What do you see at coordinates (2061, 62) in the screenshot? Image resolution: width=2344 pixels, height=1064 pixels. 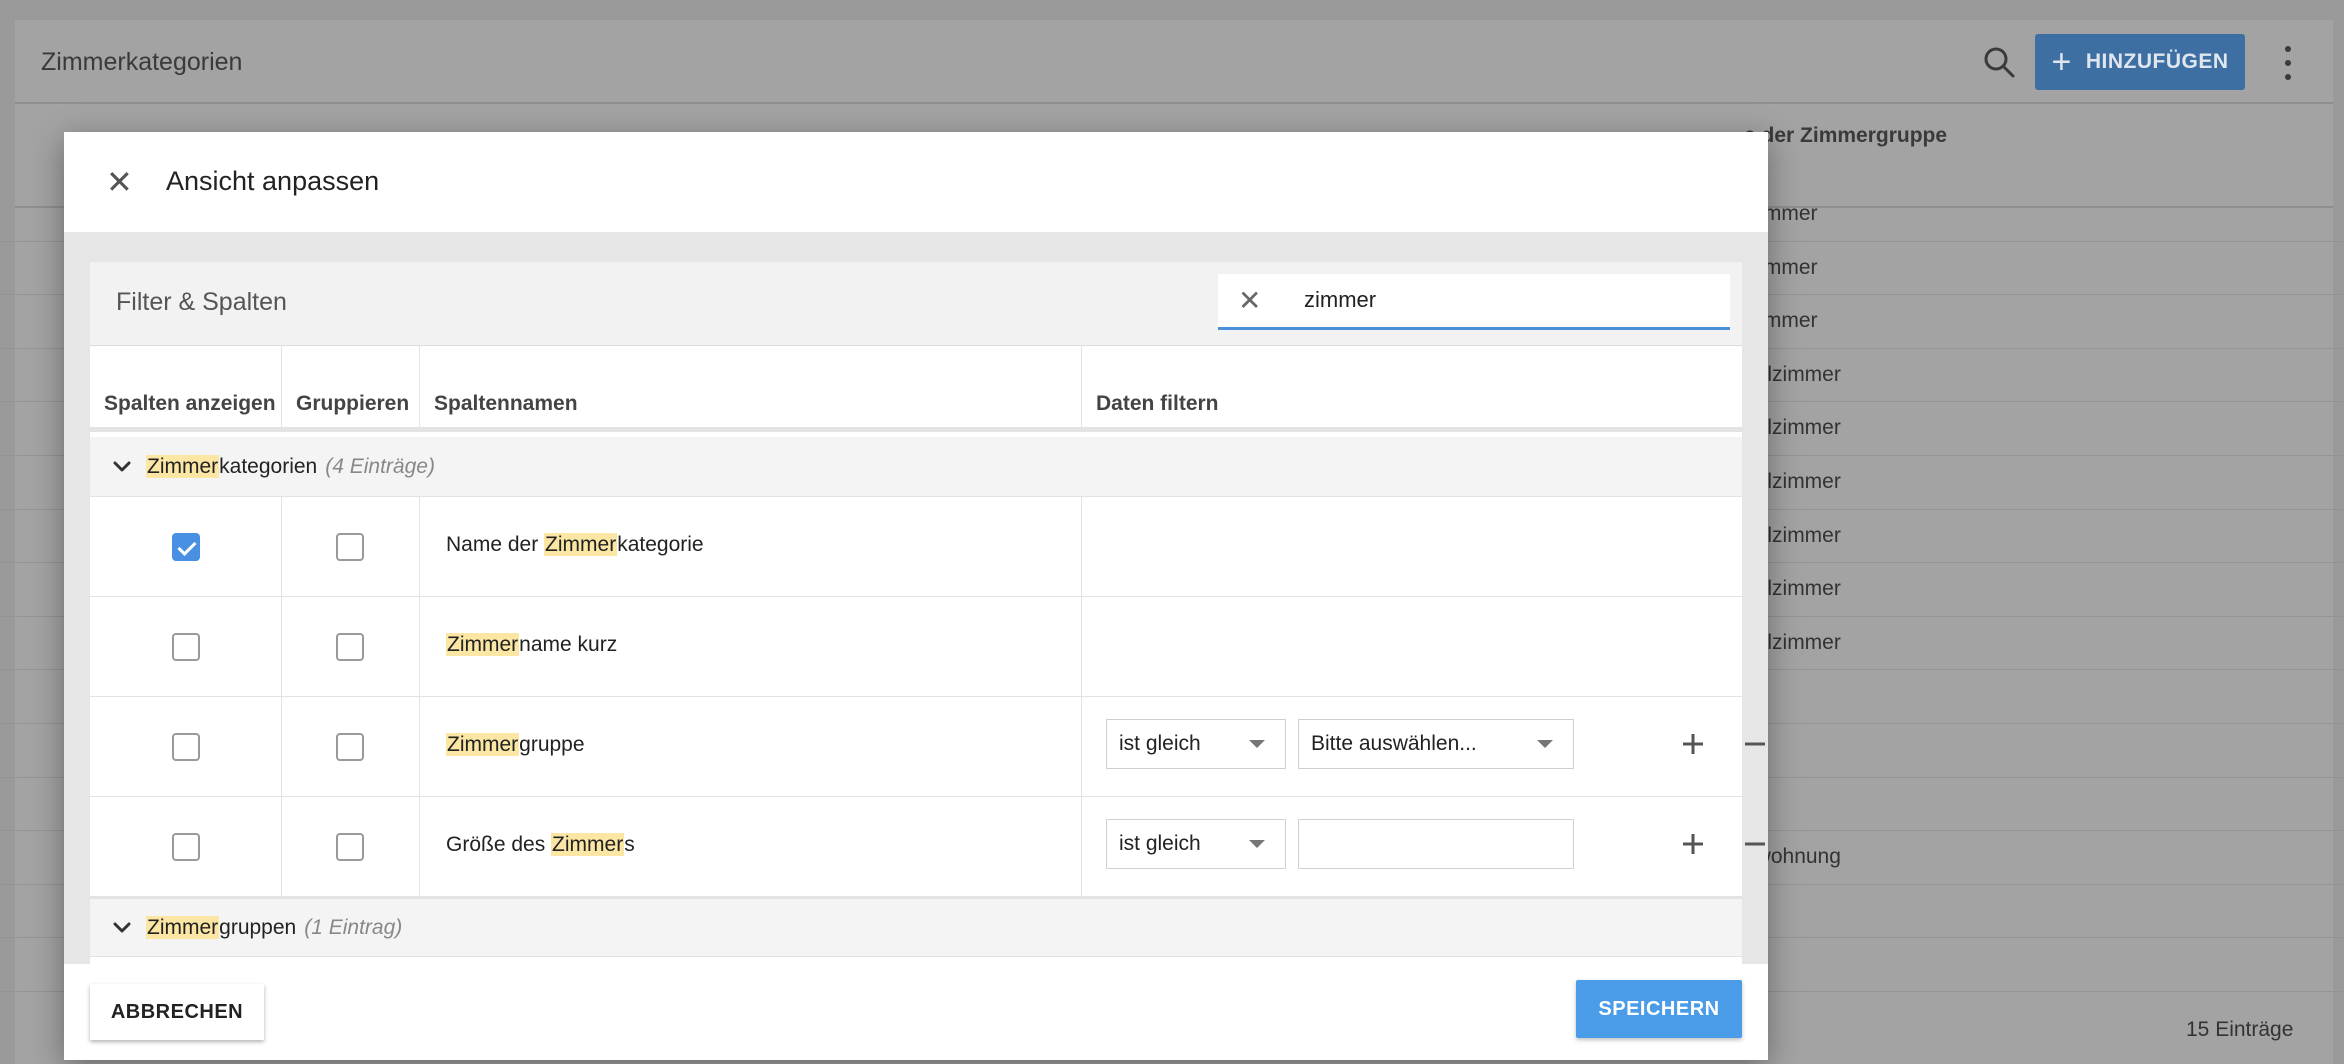 I see `plus-icon: +` at bounding box center [2061, 62].